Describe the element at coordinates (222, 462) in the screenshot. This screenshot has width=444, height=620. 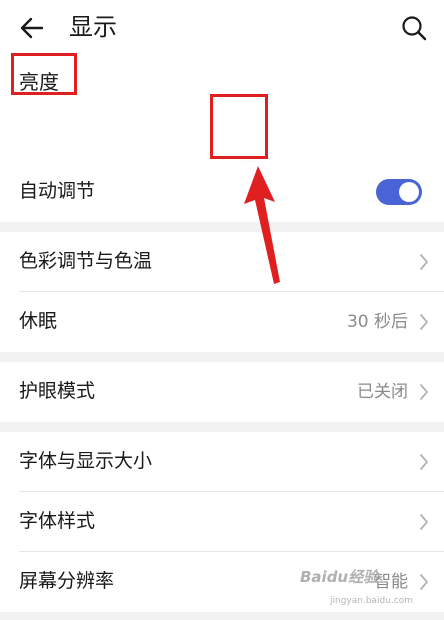
I see `settings-row-font-display-size: 字体与显示大小` at that location.